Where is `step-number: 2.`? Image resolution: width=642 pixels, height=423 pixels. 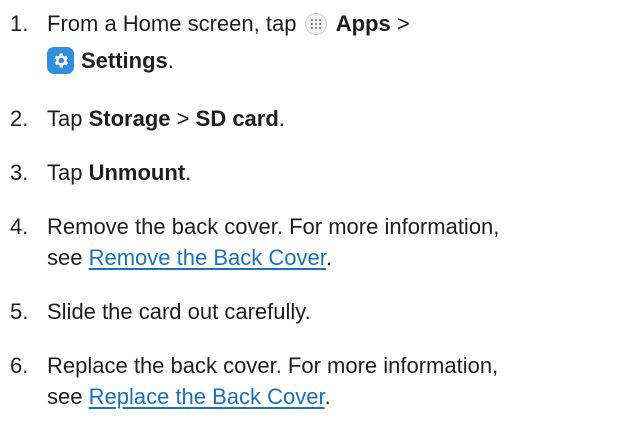
step-number: 2. is located at coordinates (19, 118).